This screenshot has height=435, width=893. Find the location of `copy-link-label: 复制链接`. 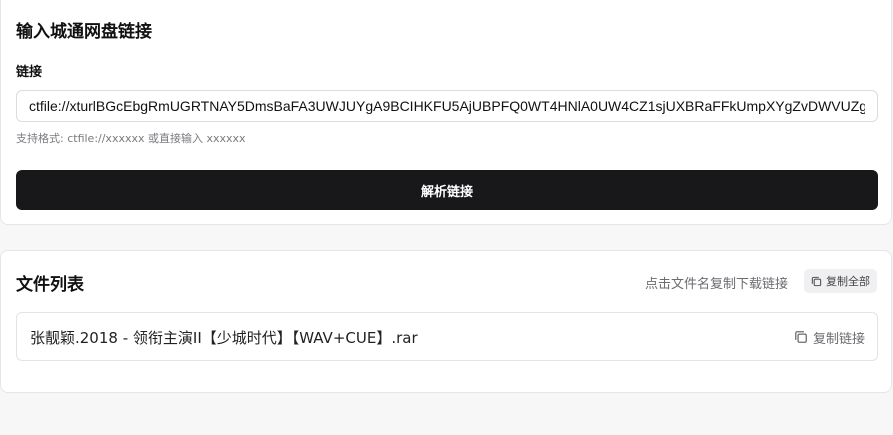

copy-link-label: 复制链接 is located at coordinates (838, 339).